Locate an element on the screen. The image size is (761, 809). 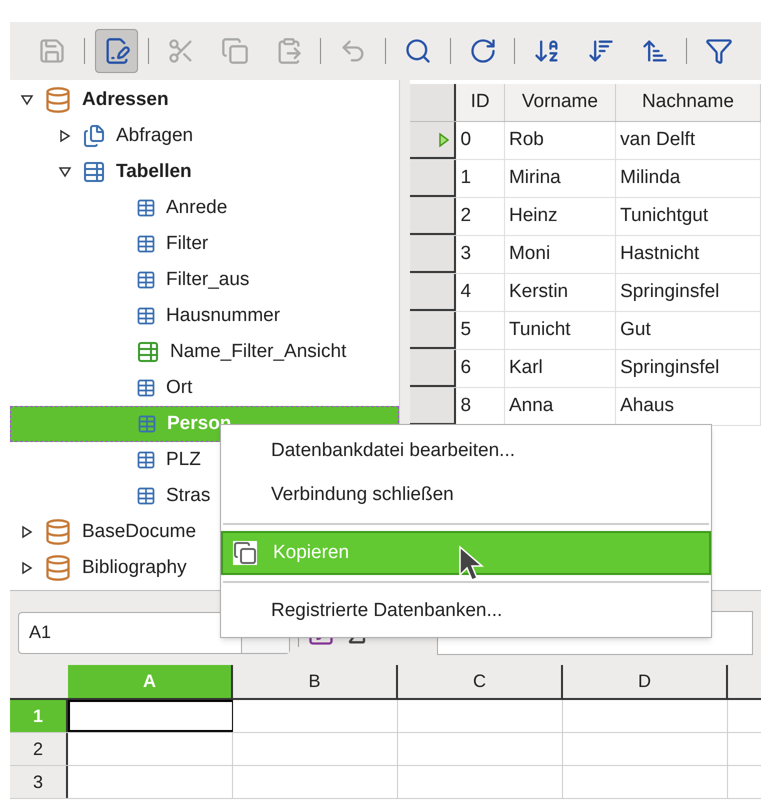
table-cell: van Delft is located at coordinates (688, 140).